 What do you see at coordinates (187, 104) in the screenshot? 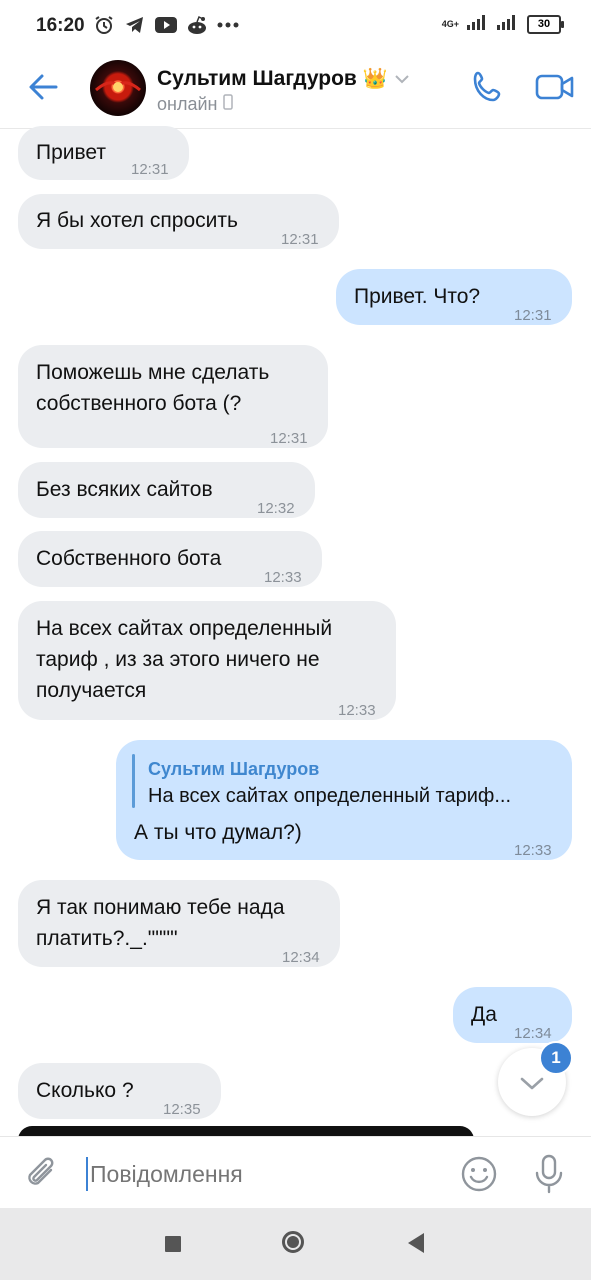
I see `status-text: онлайн` at bounding box center [187, 104].